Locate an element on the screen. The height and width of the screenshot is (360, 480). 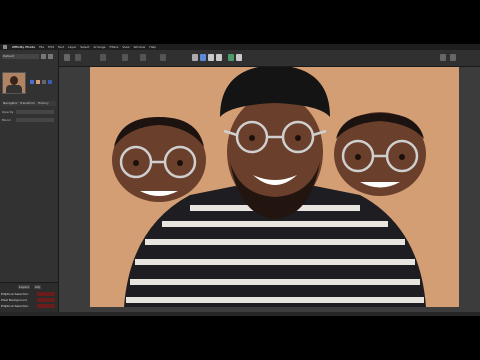
menu-edit: Edit is located at coordinates (51, 47).